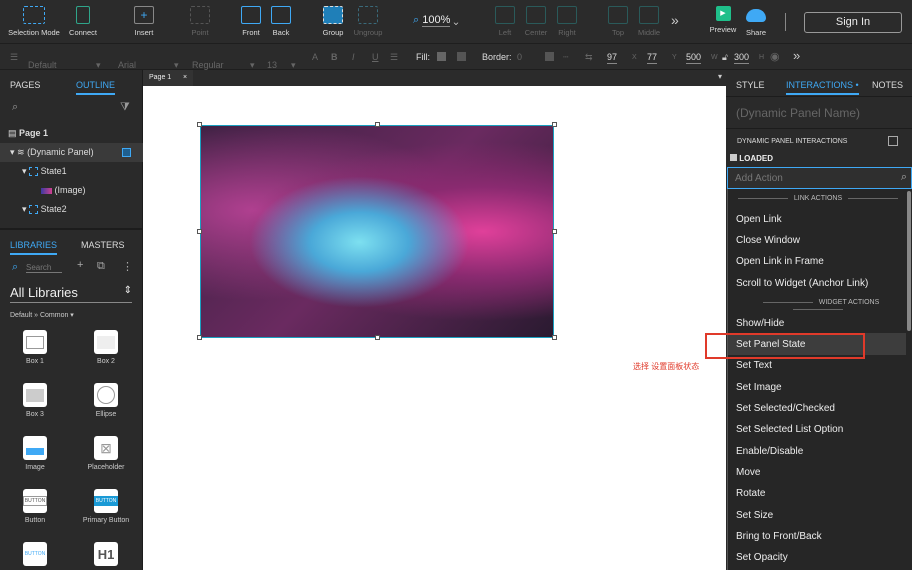  What do you see at coordinates (441, 56) in the screenshot?
I see `fill-color-swatch` at bounding box center [441, 56].